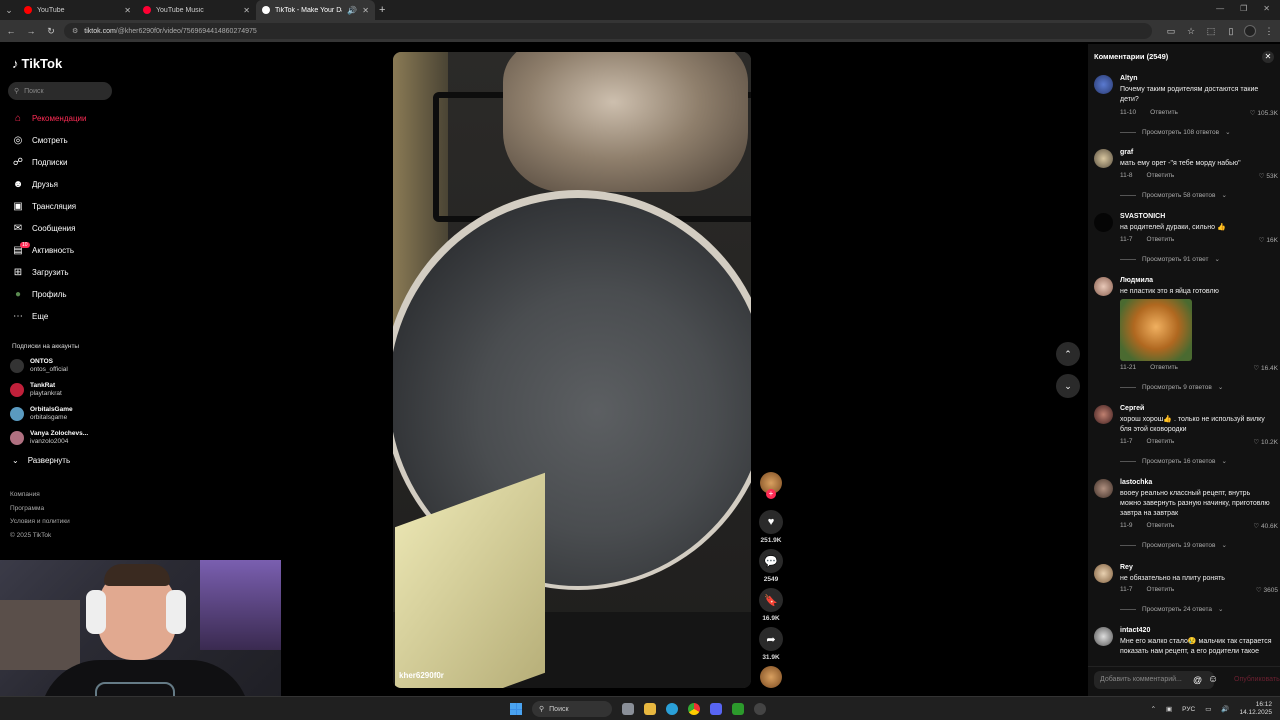  What do you see at coordinates (421, 675) in the screenshot?
I see `video-author: kher6290f0r` at bounding box center [421, 675].